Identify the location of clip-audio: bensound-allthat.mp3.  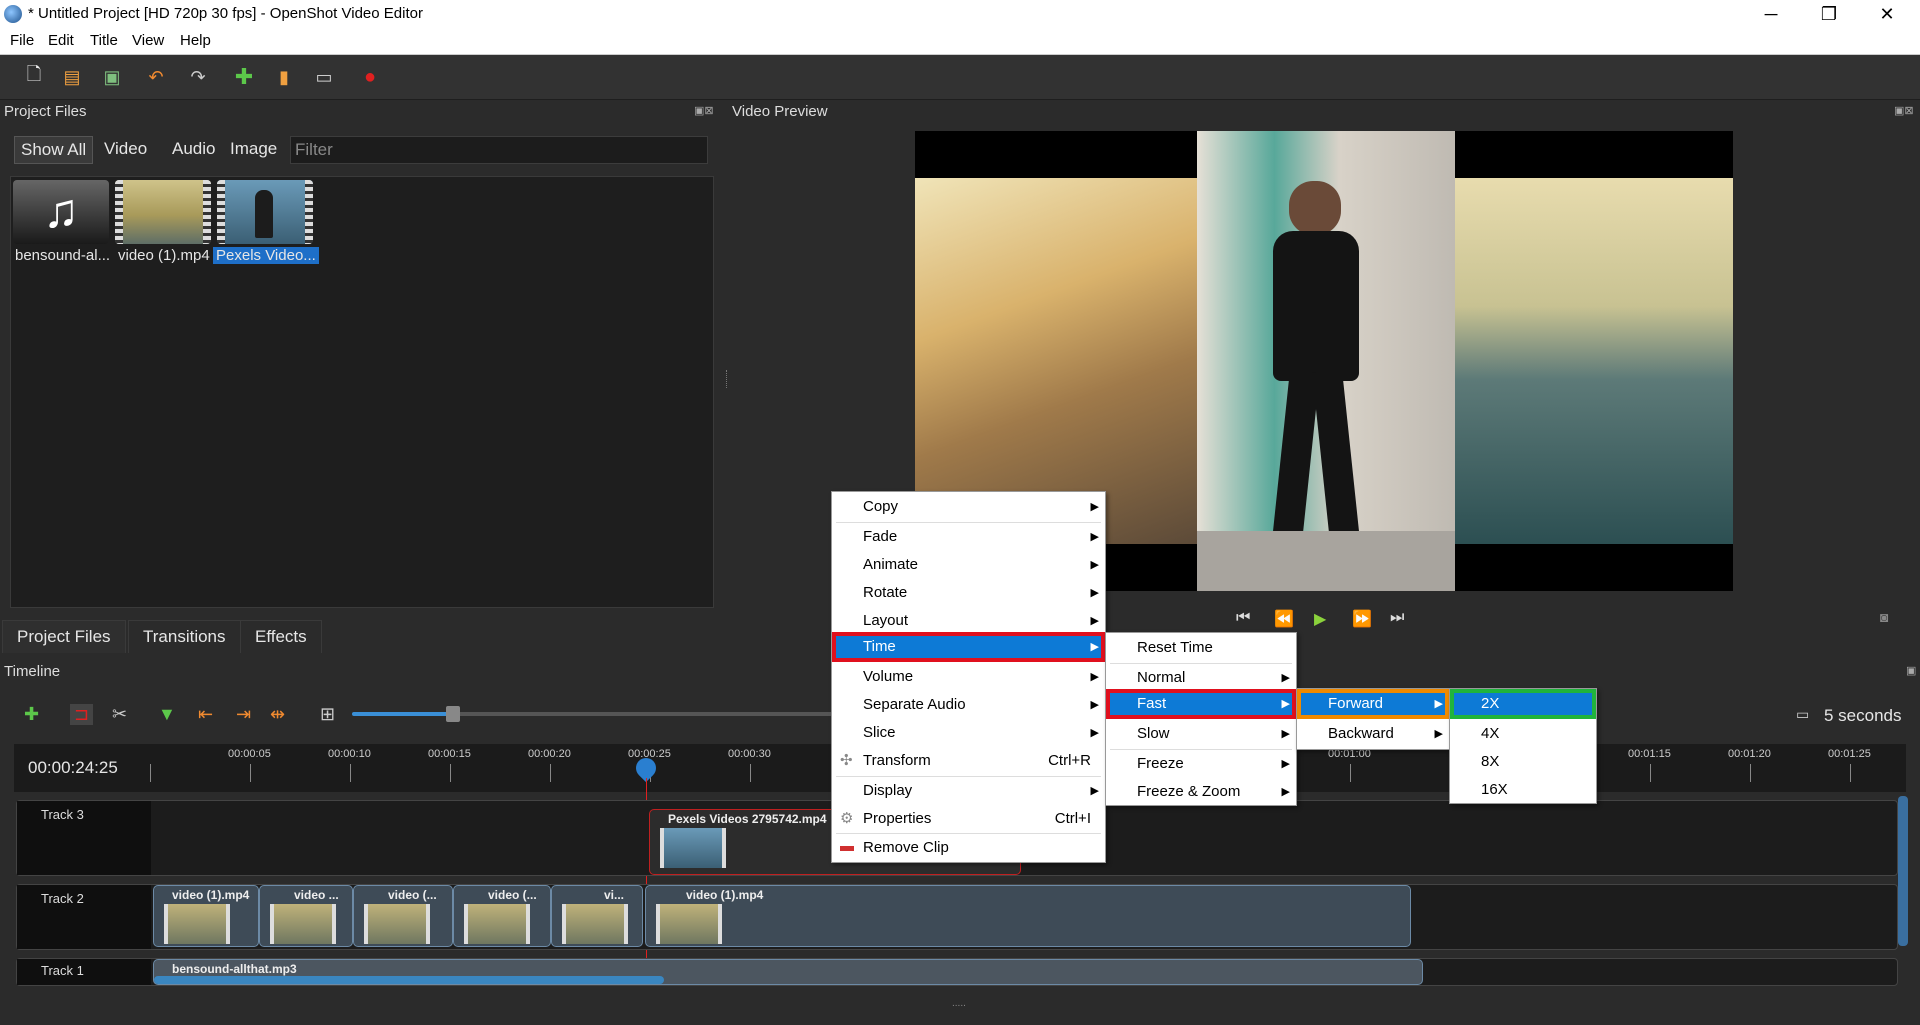
(788, 972).